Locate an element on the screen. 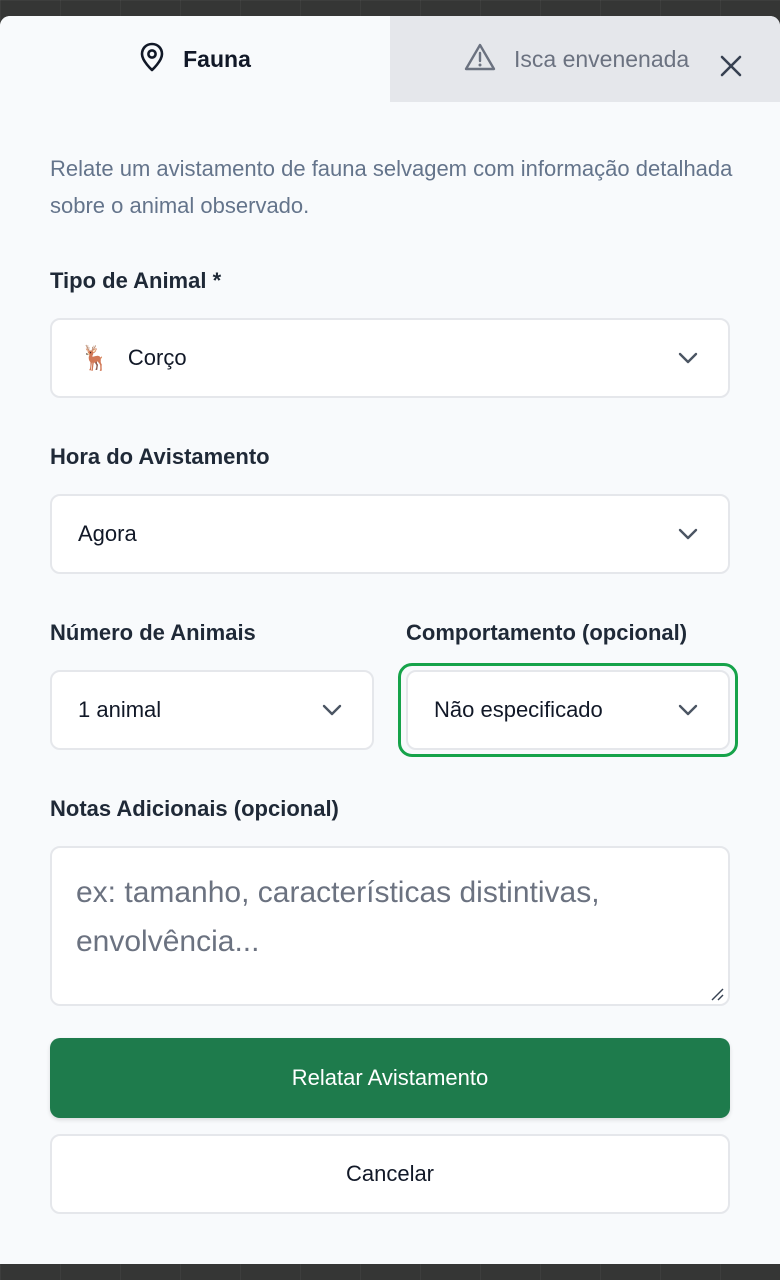  animal-count-select: 1 animal is located at coordinates (212, 710).